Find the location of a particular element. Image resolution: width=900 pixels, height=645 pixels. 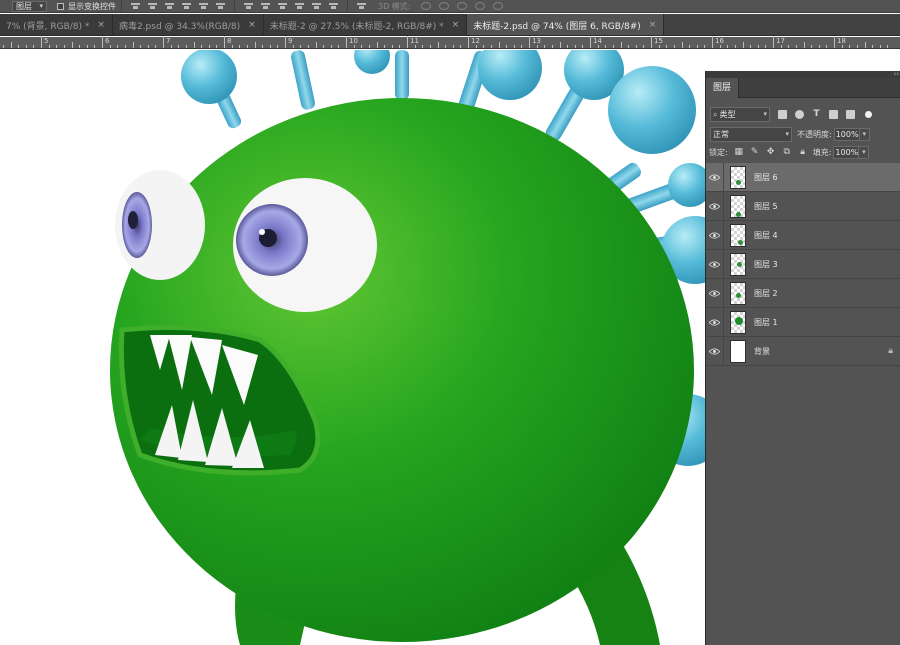

distribute-top-icon is located at coordinates (248, 6).